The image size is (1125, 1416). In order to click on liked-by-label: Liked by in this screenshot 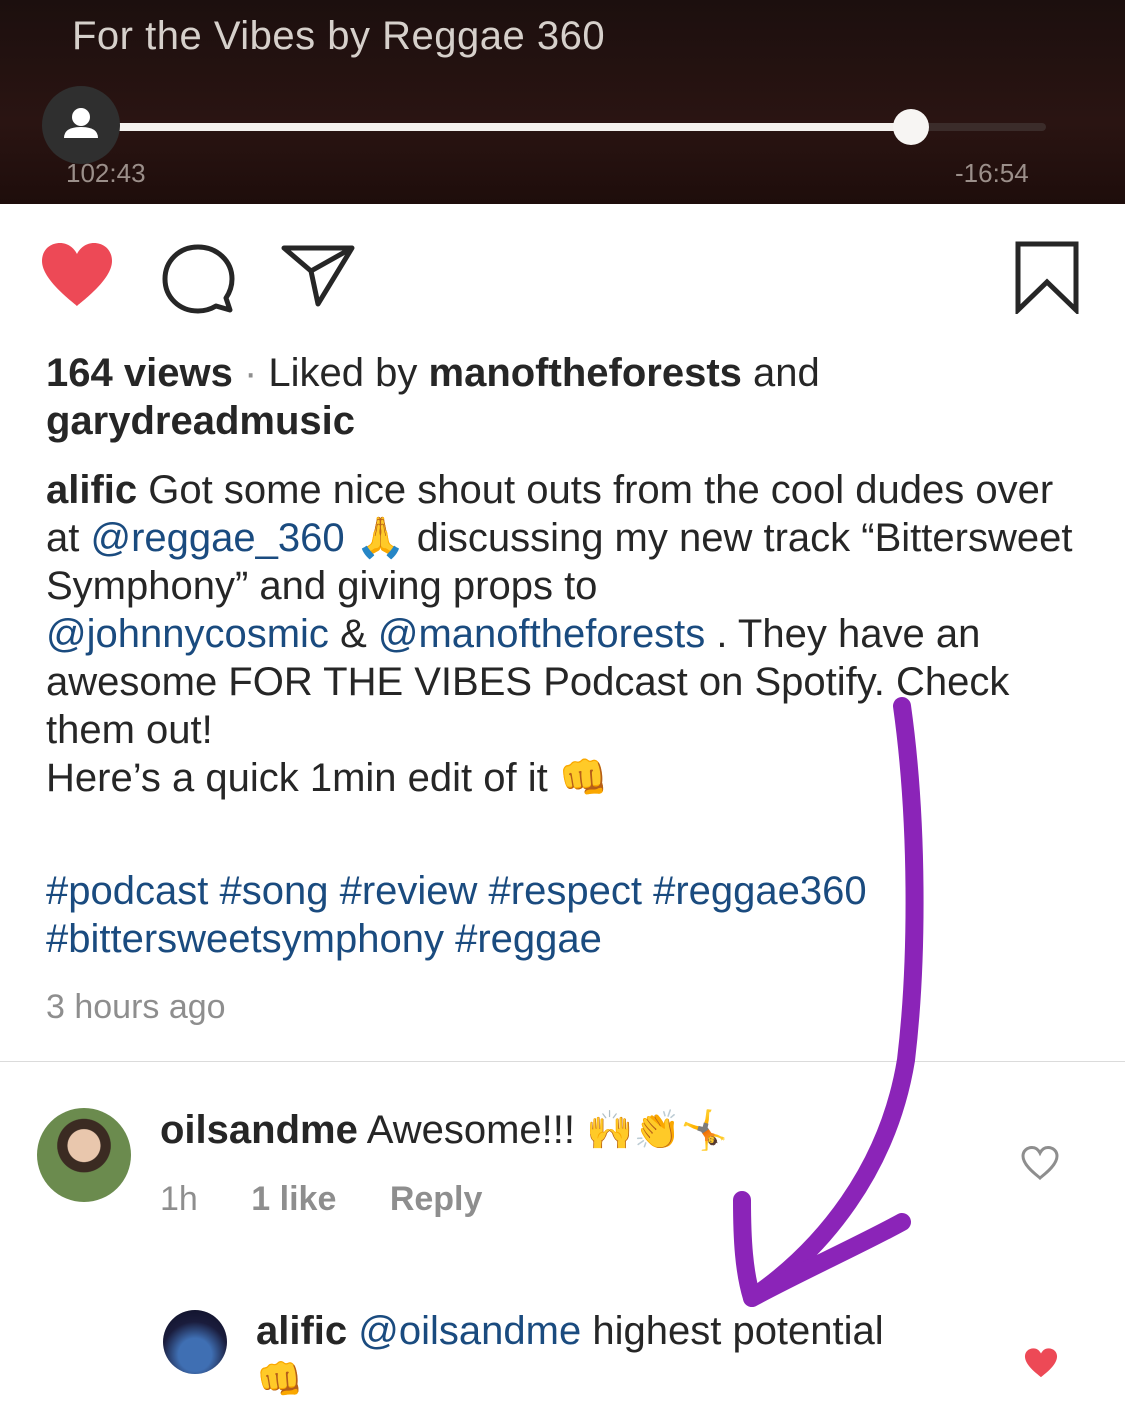, I will do `click(343, 373)`.